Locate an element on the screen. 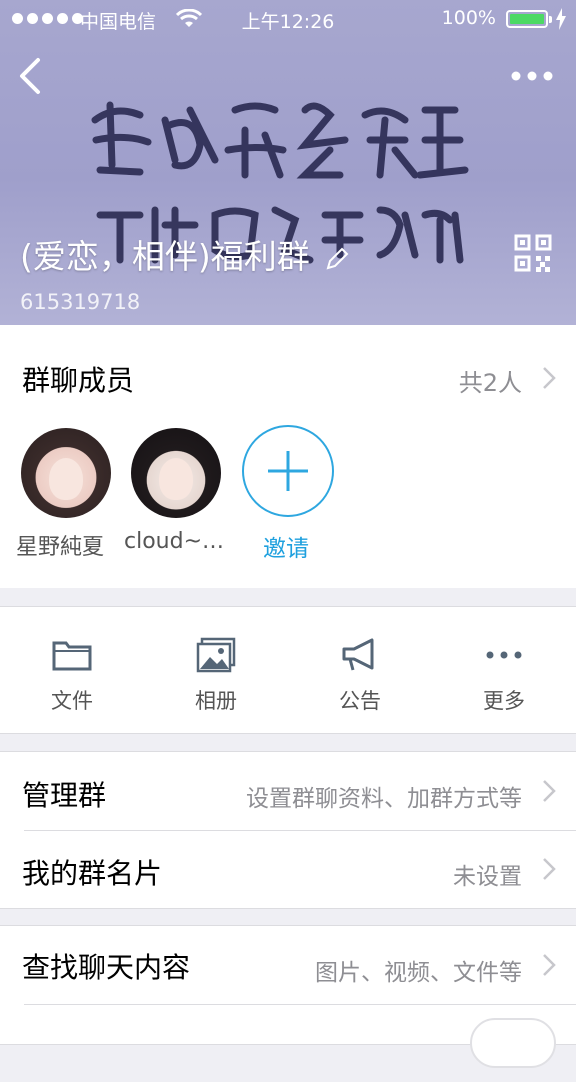 The width and height of the screenshot is (576, 1082). group-tools-bar: 文件 相册 公告 更多 is located at coordinates (288, 670).